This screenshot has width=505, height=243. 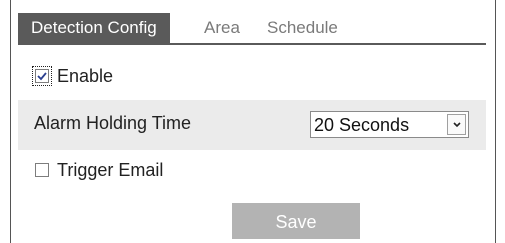 I want to click on enable-checkbox, so click(x=42, y=76).